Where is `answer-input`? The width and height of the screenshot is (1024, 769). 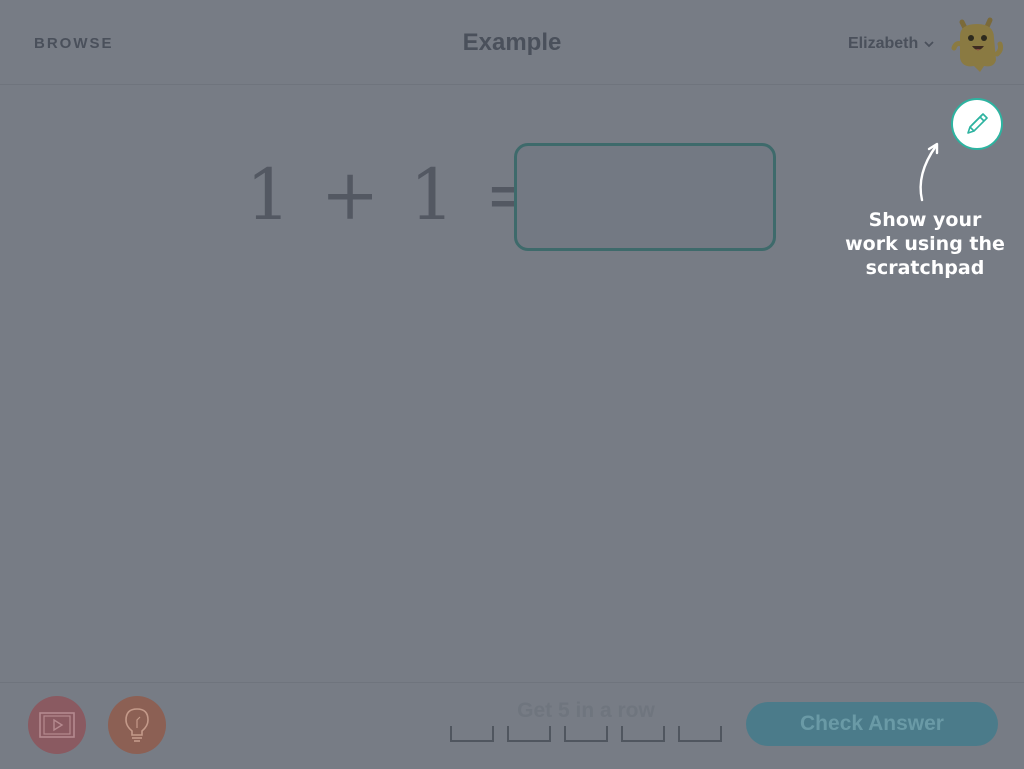 answer-input is located at coordinates (645, 197).